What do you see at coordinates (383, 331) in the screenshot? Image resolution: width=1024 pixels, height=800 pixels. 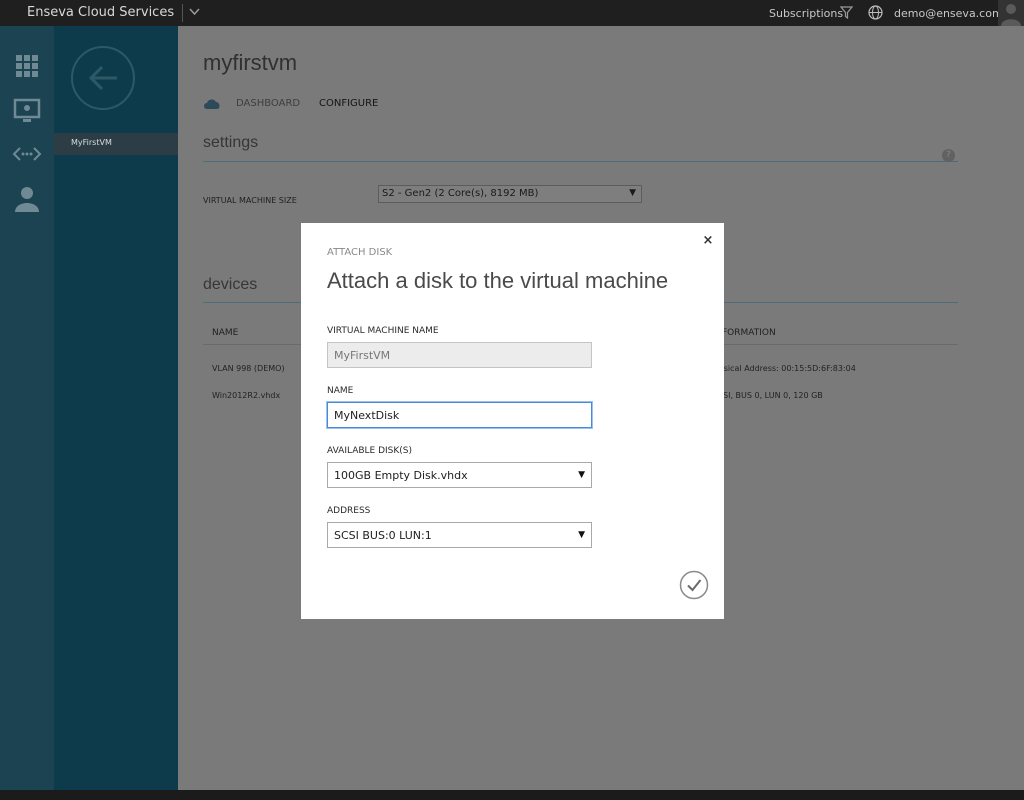 I see `vm-name-label: VIRTUAL MACHINE NAME` at bounding box center [383, 331].